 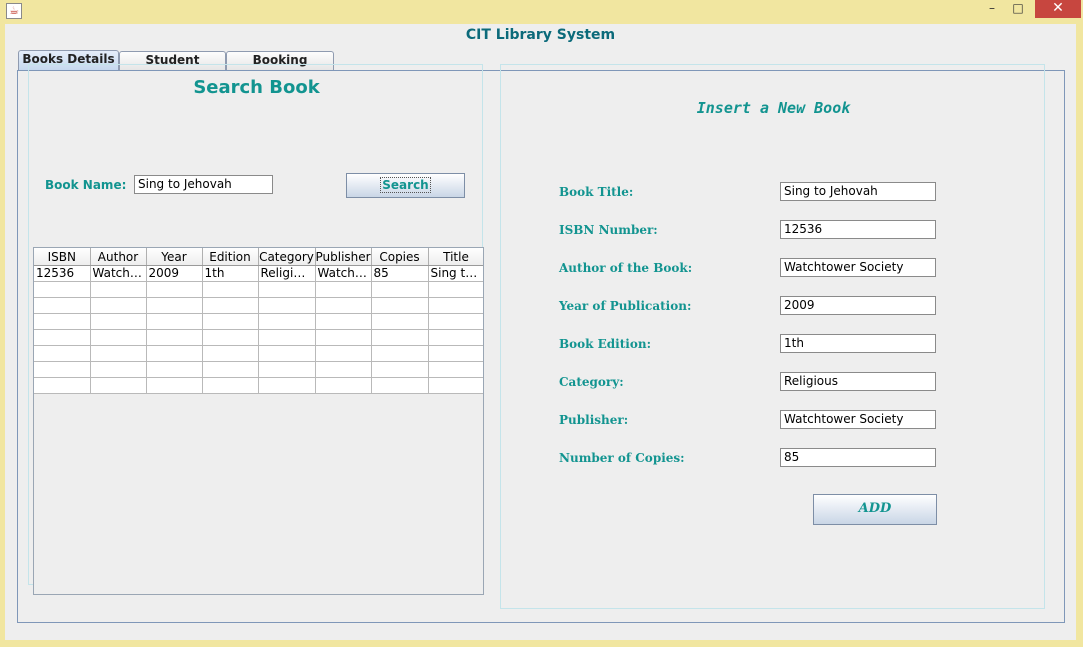 I want to click on column-header: Category, so click(x=287, y=257).